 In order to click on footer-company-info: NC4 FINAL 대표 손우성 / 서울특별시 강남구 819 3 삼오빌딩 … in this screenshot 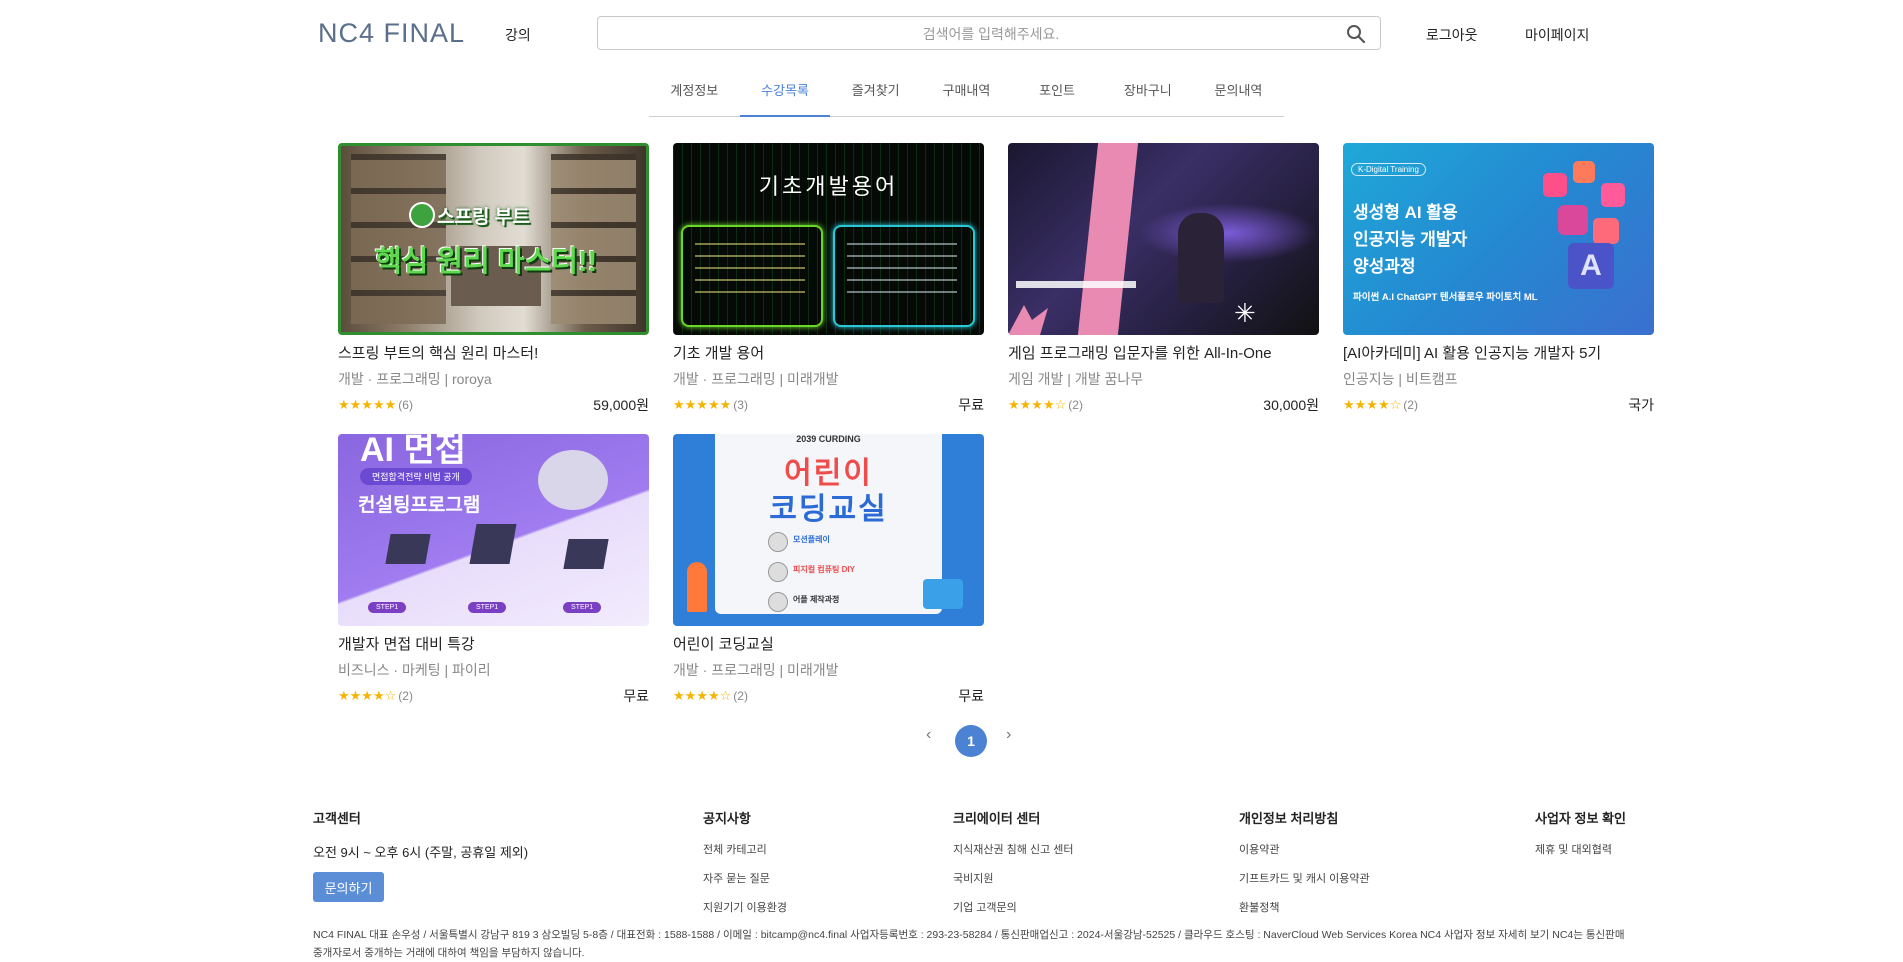, I will do `click(969, 944)`.